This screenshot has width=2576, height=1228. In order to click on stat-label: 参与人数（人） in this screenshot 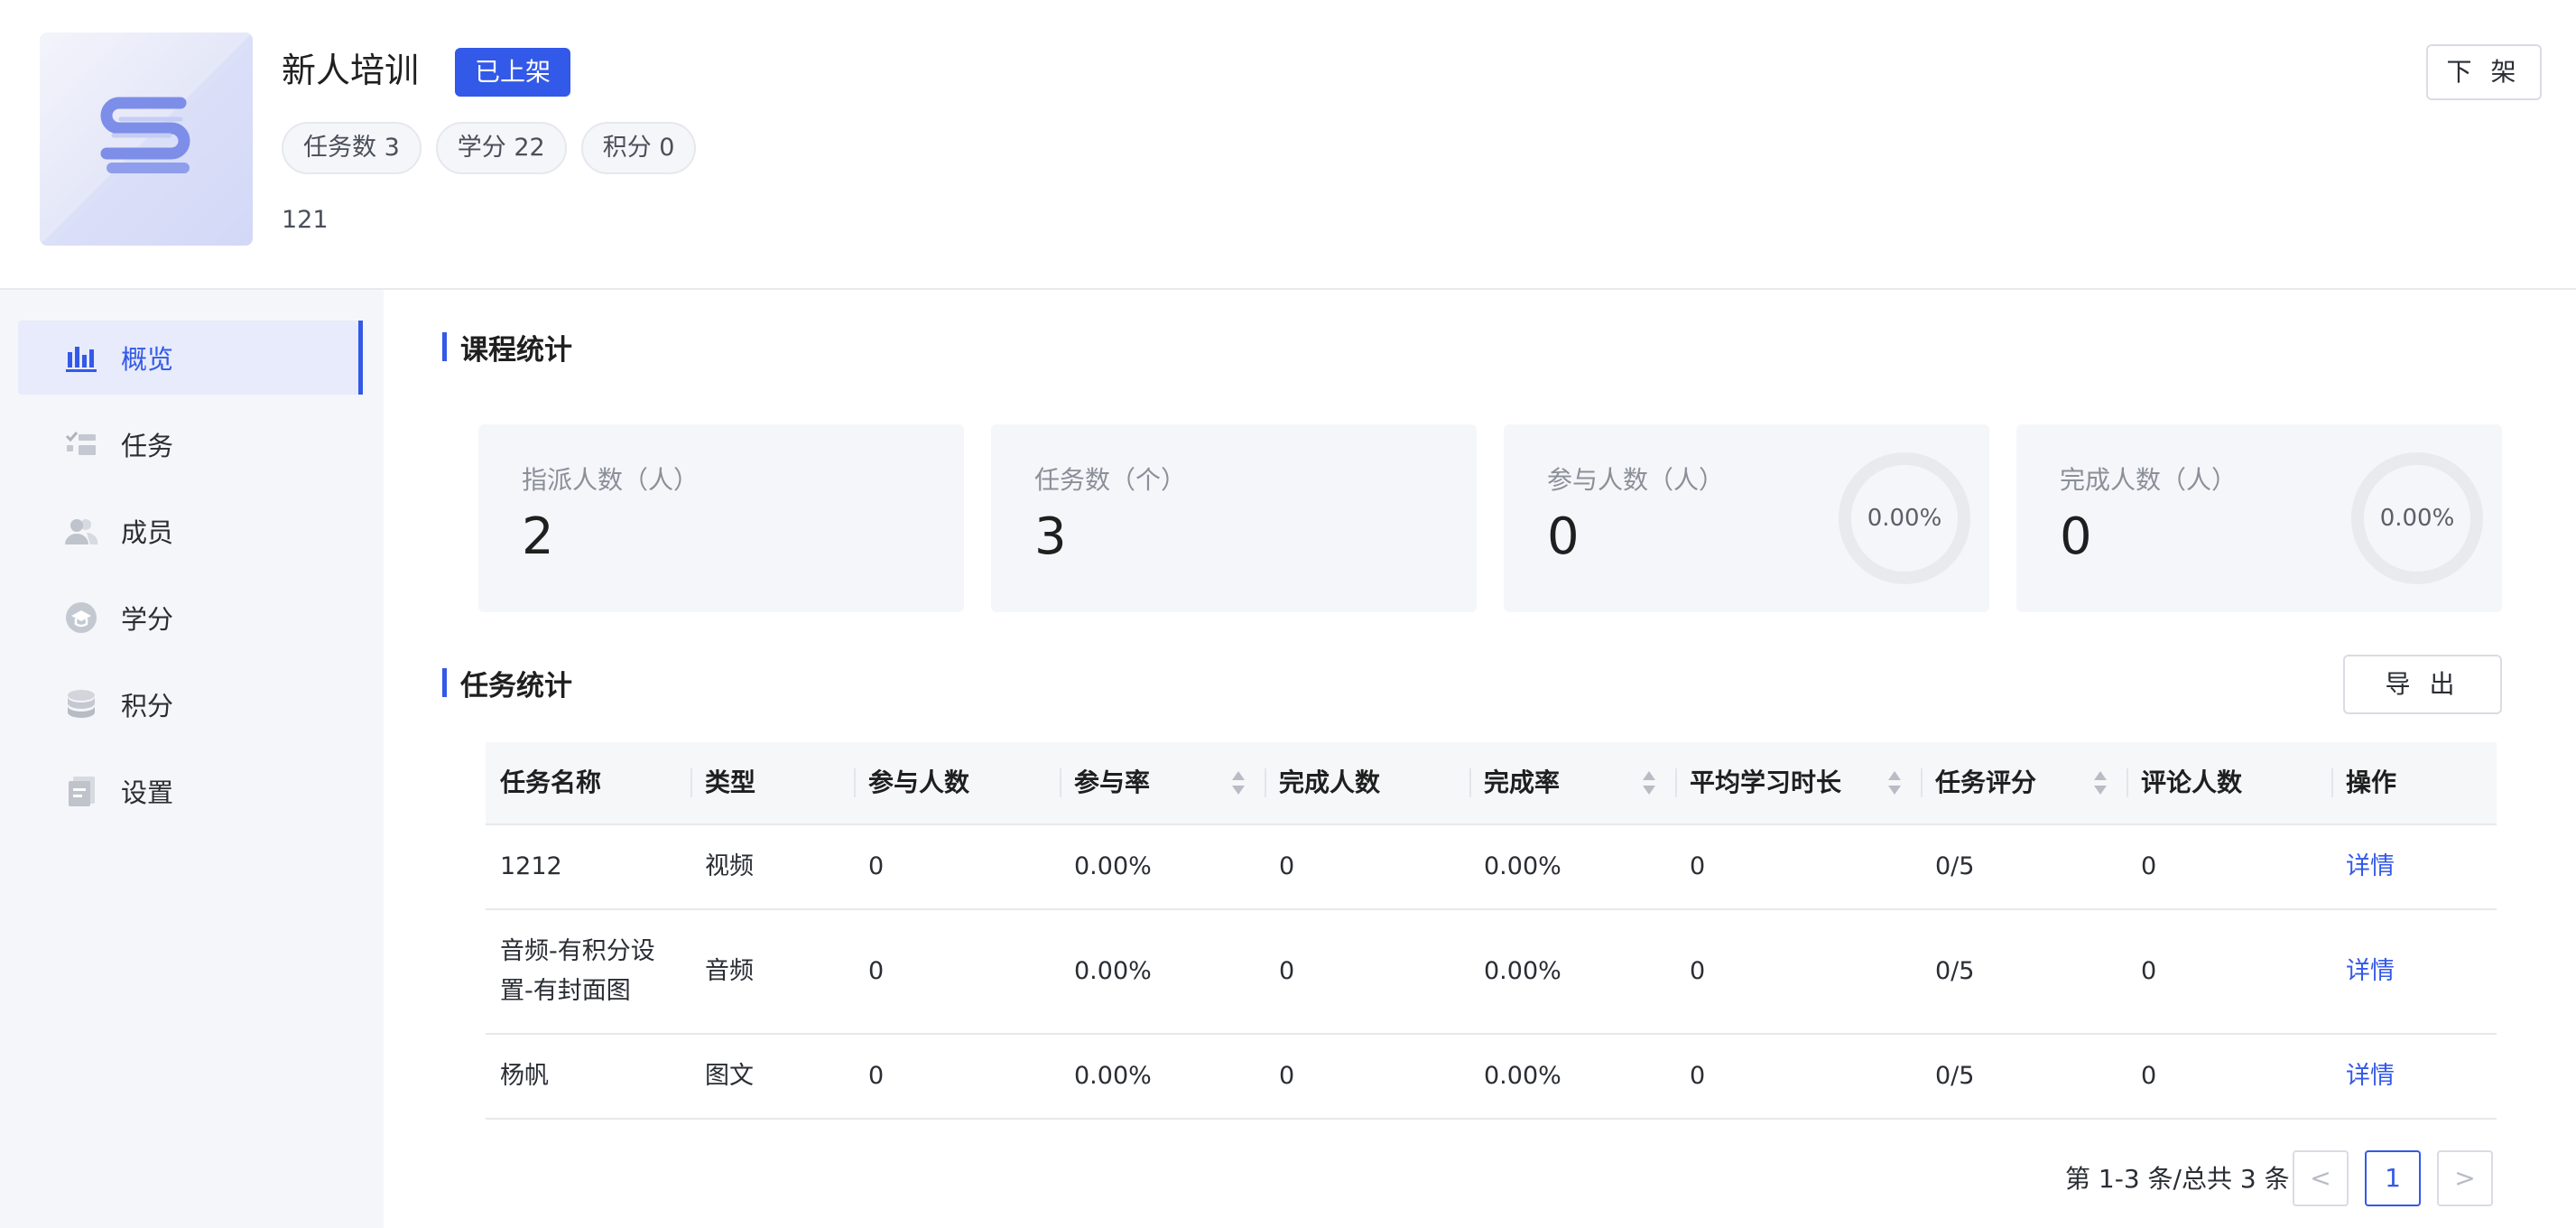, I will do `click(1636, 480)`.